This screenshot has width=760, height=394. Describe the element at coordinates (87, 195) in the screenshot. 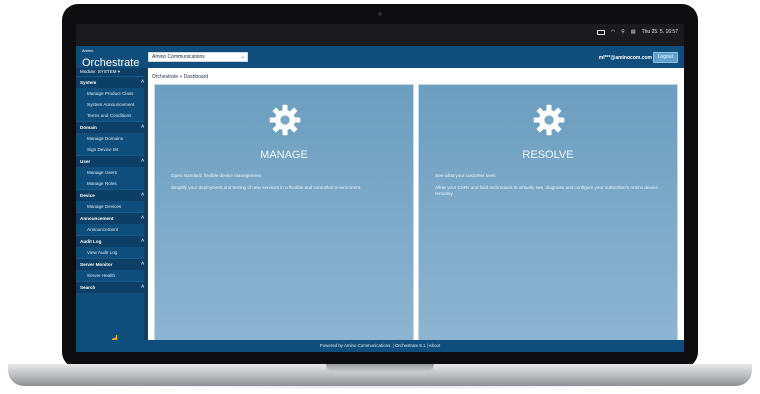

I see `section-label: Device` at that location.